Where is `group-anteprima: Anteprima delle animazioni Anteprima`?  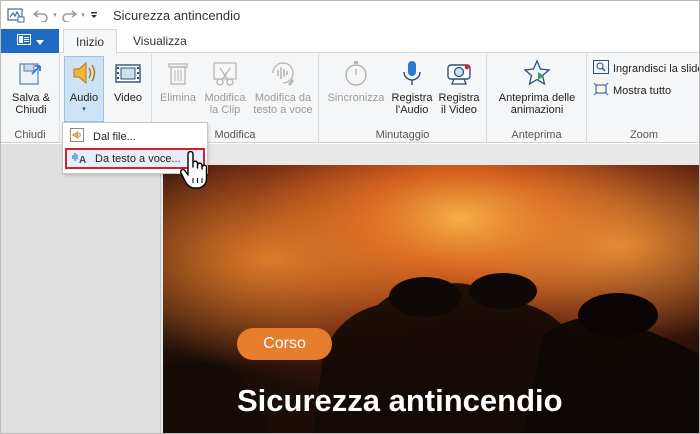 group-anteprima: Anteprima delle animazioni Anteprima is located at coordinates (537, 98).